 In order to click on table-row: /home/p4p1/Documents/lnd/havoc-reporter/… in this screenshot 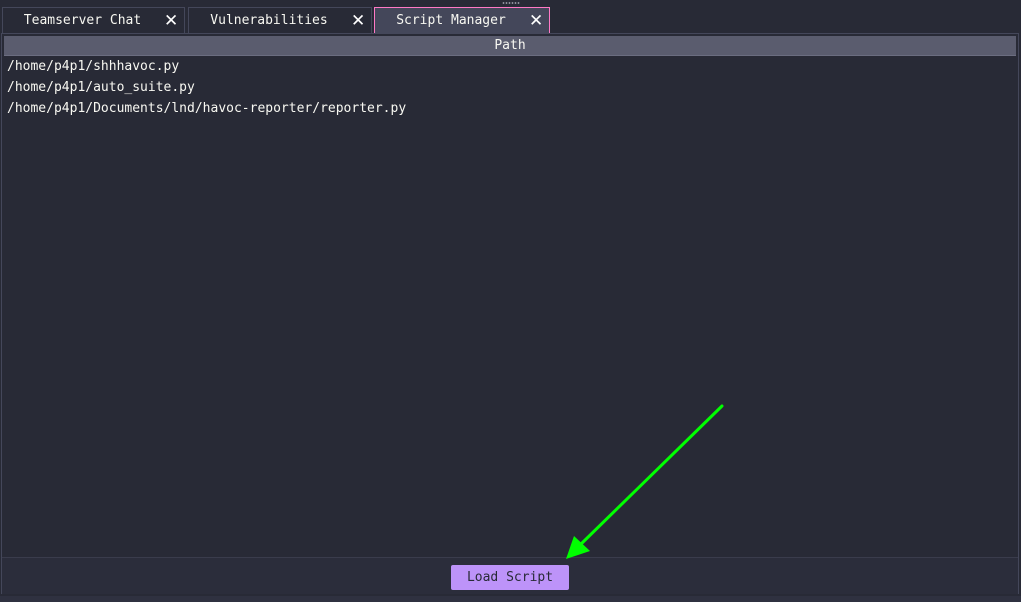, I will do `click(510, 108)`.